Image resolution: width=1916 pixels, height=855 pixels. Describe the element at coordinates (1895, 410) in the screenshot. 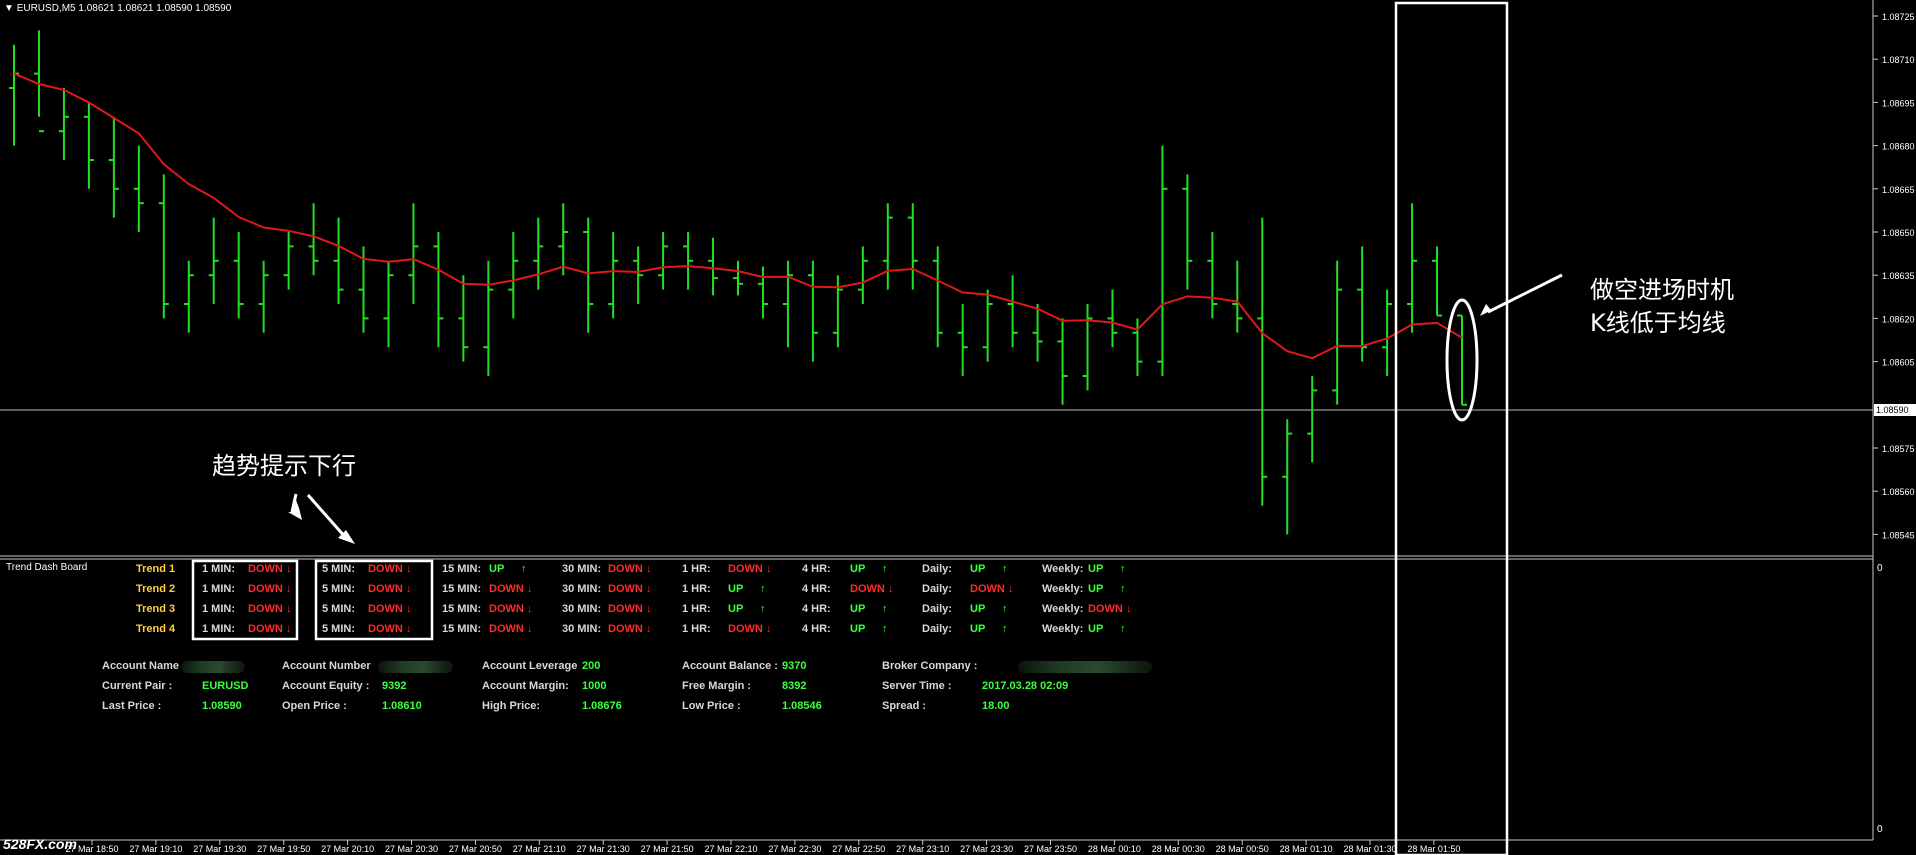

I see `current-price-tag: 1.08590` at that location.